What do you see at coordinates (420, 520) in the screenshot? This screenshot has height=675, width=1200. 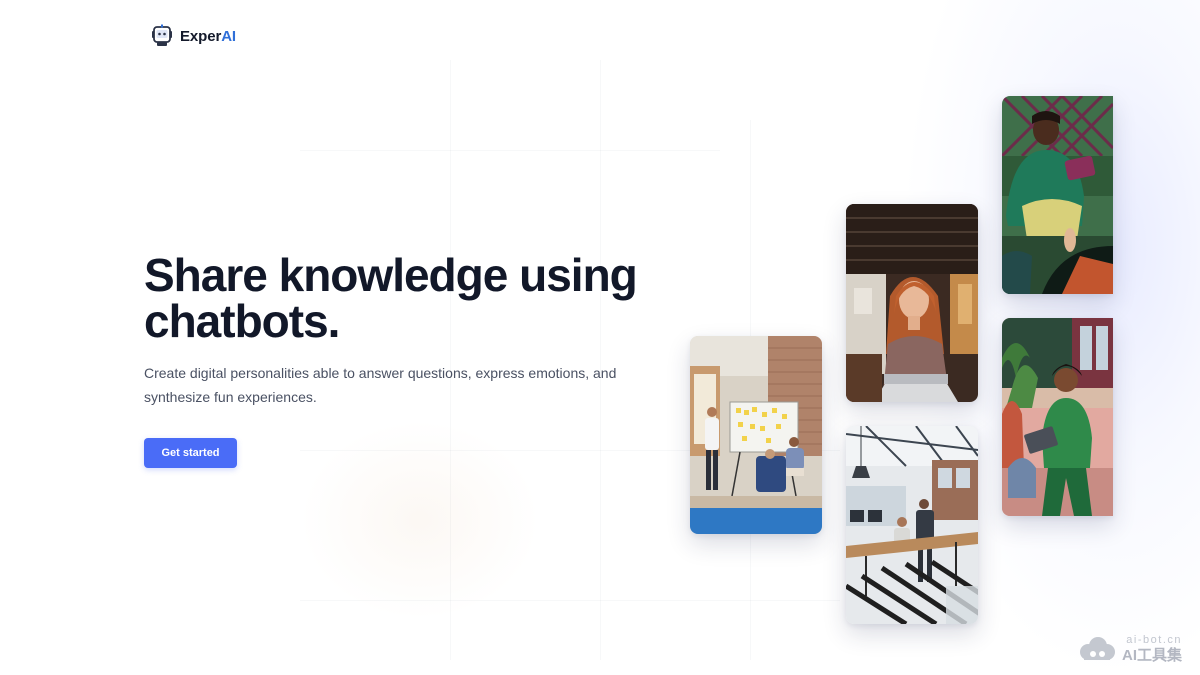 I see `background-glow-left` at bounding box center [420, 520].